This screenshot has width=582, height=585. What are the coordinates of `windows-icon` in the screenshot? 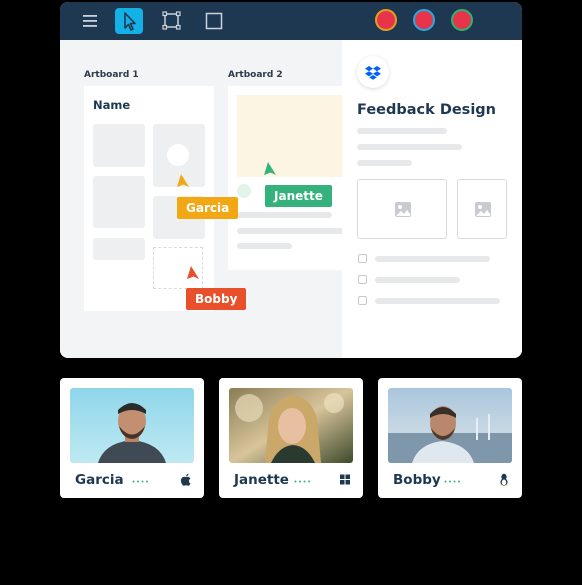 It's located at (345, 479).